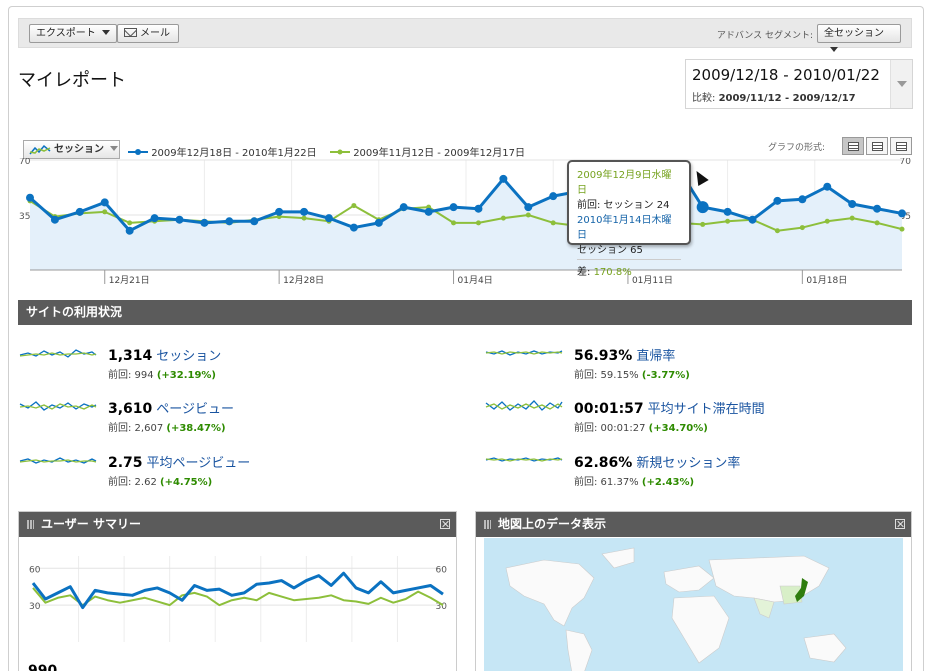 The image size is (932, 671). Describe the element at coordinates (303, 280) in the screenshot. I see `x-tick-label: 12月28日` at that location.